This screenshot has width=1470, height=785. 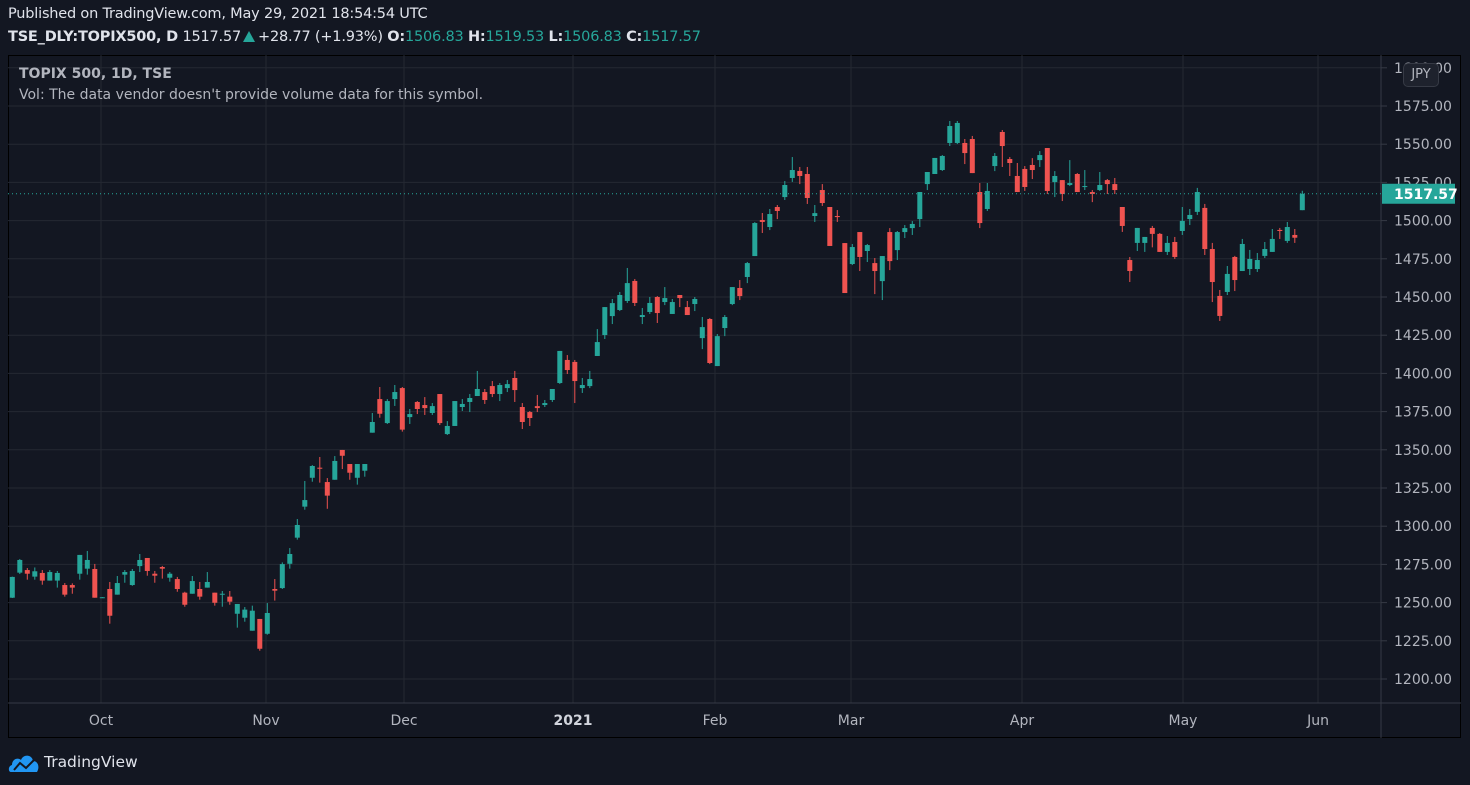 I want to click on price-tick-label: 1350.00, so click(x=1423, y=451).